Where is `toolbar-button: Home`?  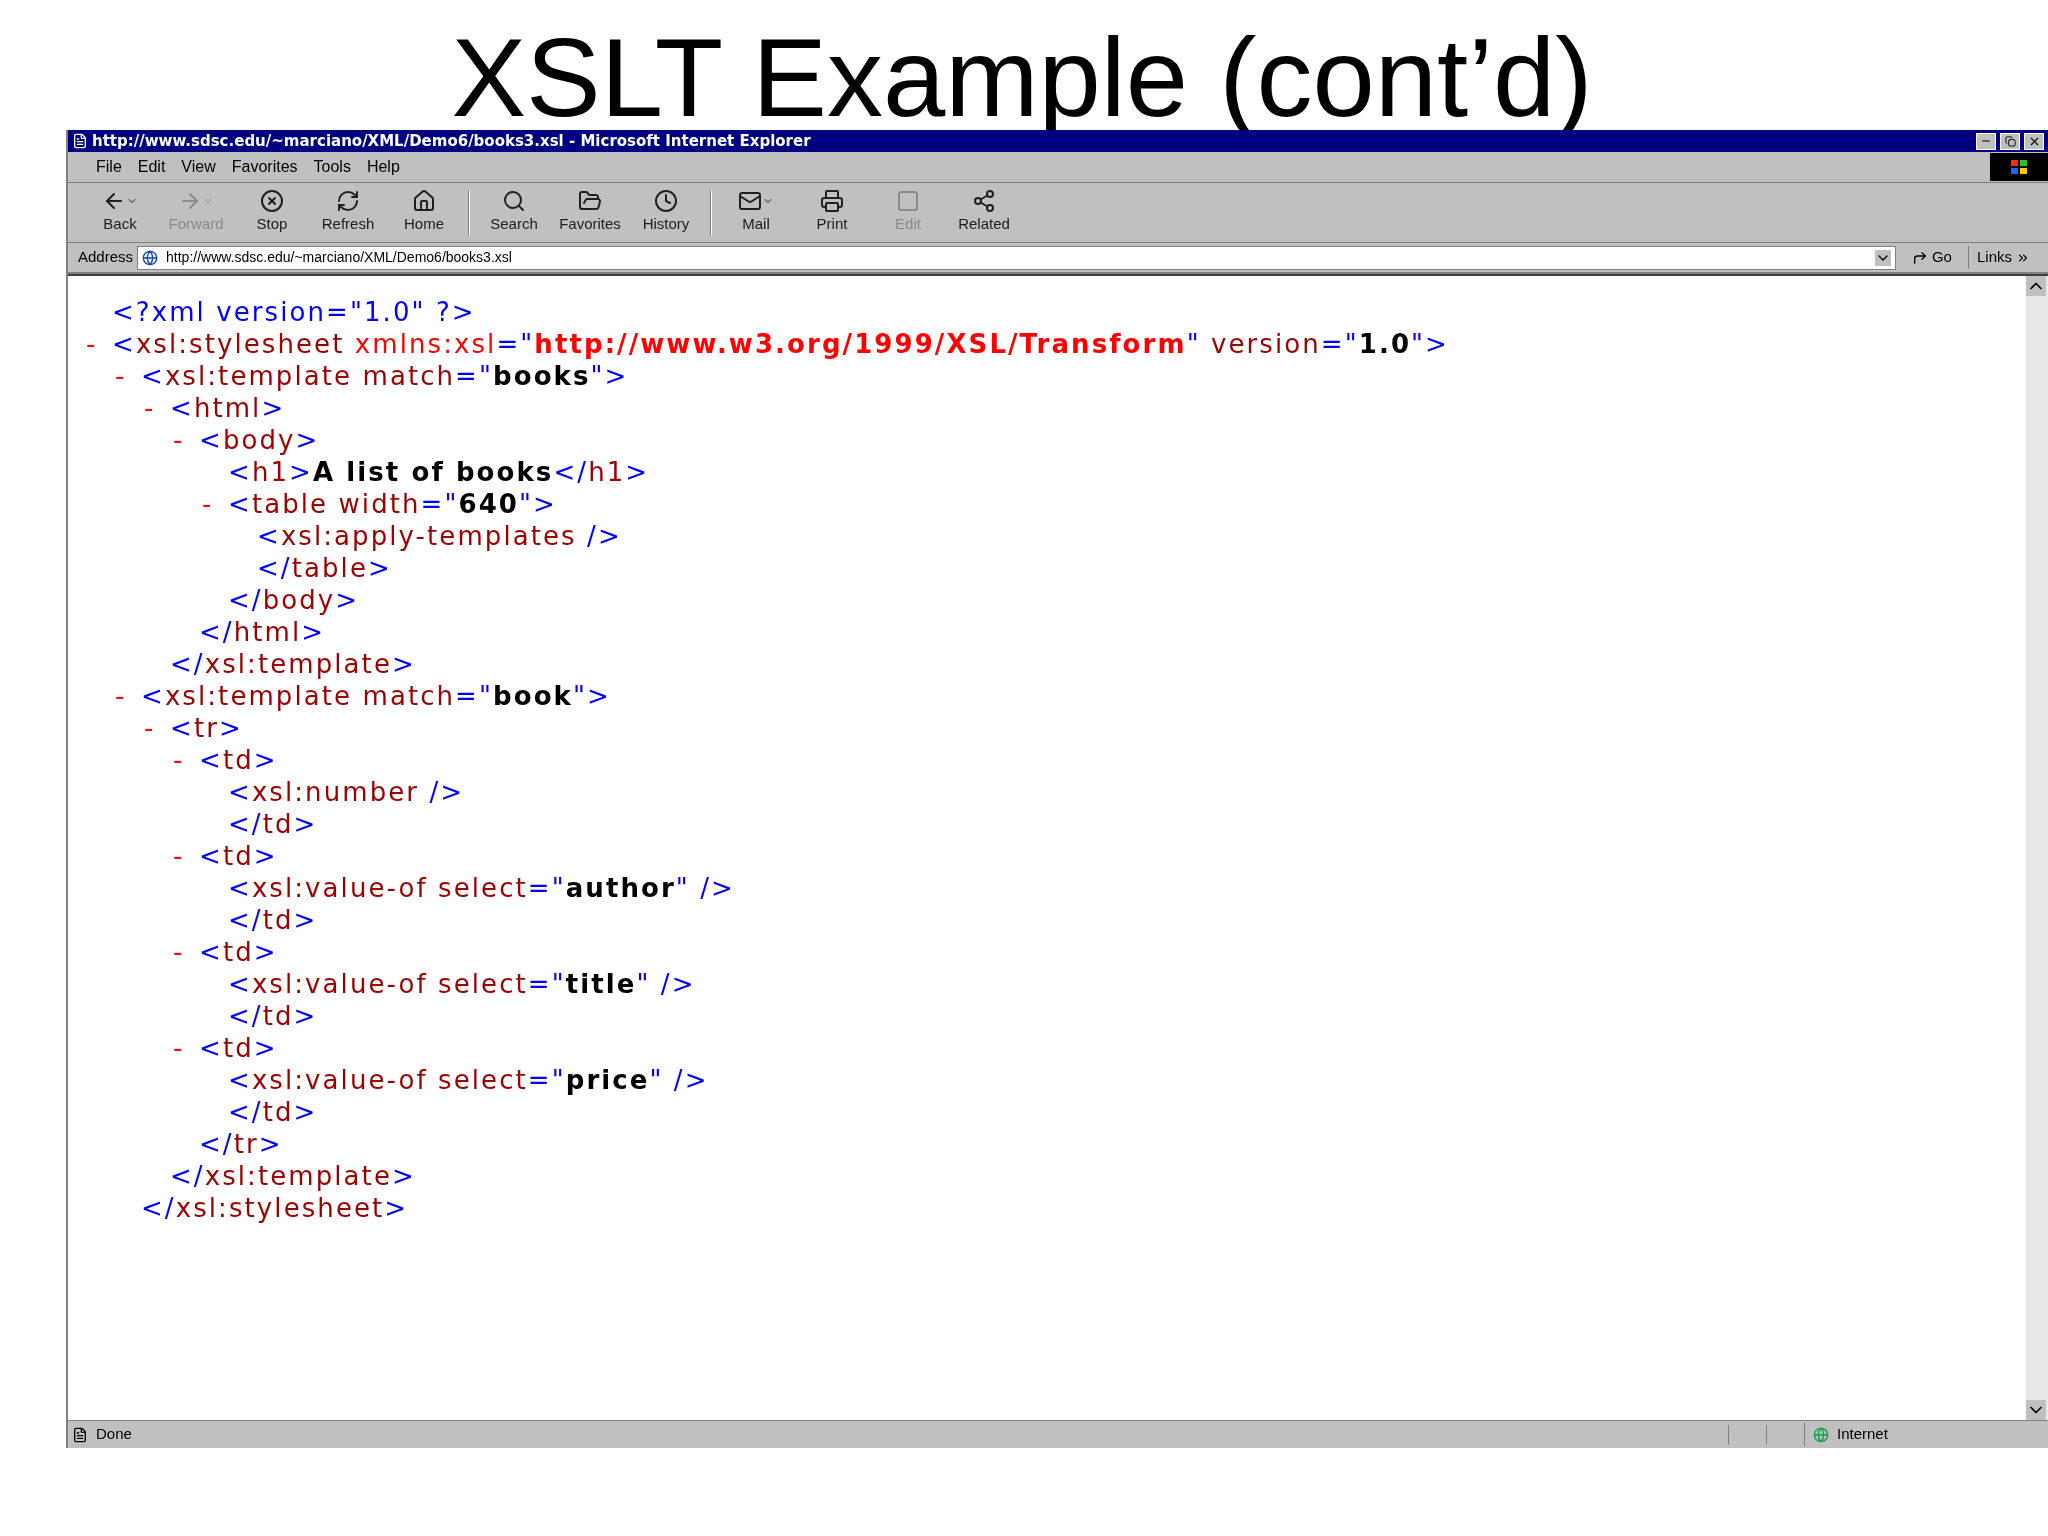
toolbar-button: Home is located at coordinates (424, 212).